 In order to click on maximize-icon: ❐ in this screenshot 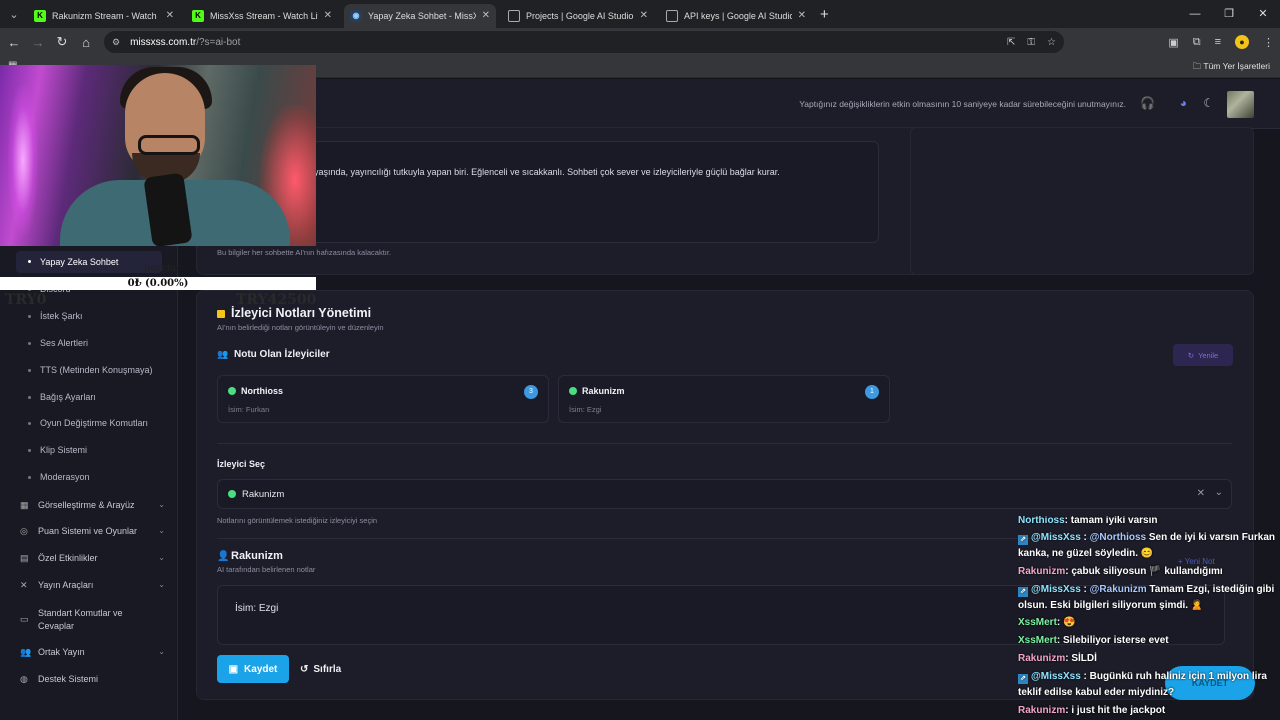, I will do `click(1229, 14)`.